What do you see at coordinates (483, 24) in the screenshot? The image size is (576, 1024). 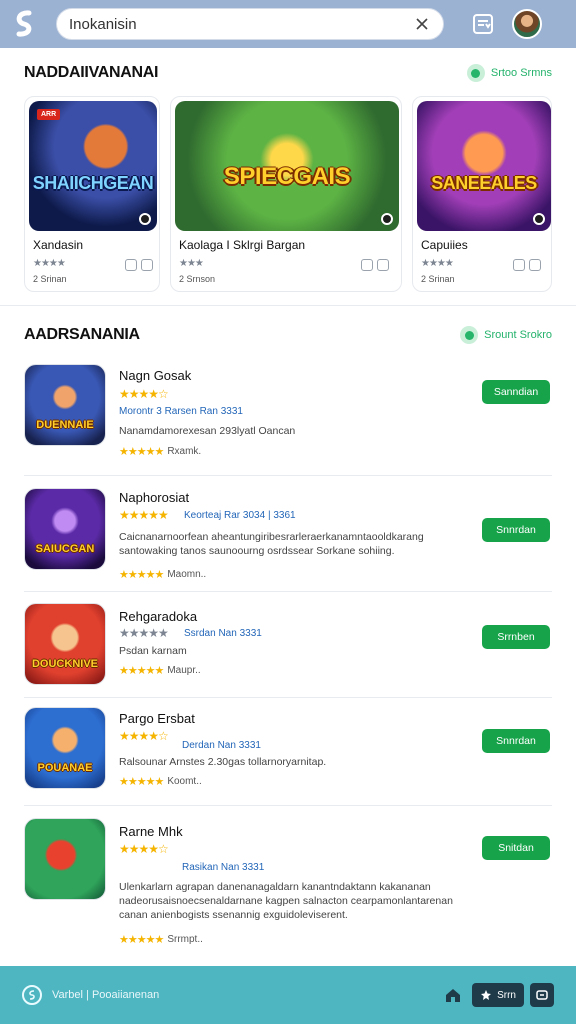 I see `downloads-icon` at bounding box center [483, 24].